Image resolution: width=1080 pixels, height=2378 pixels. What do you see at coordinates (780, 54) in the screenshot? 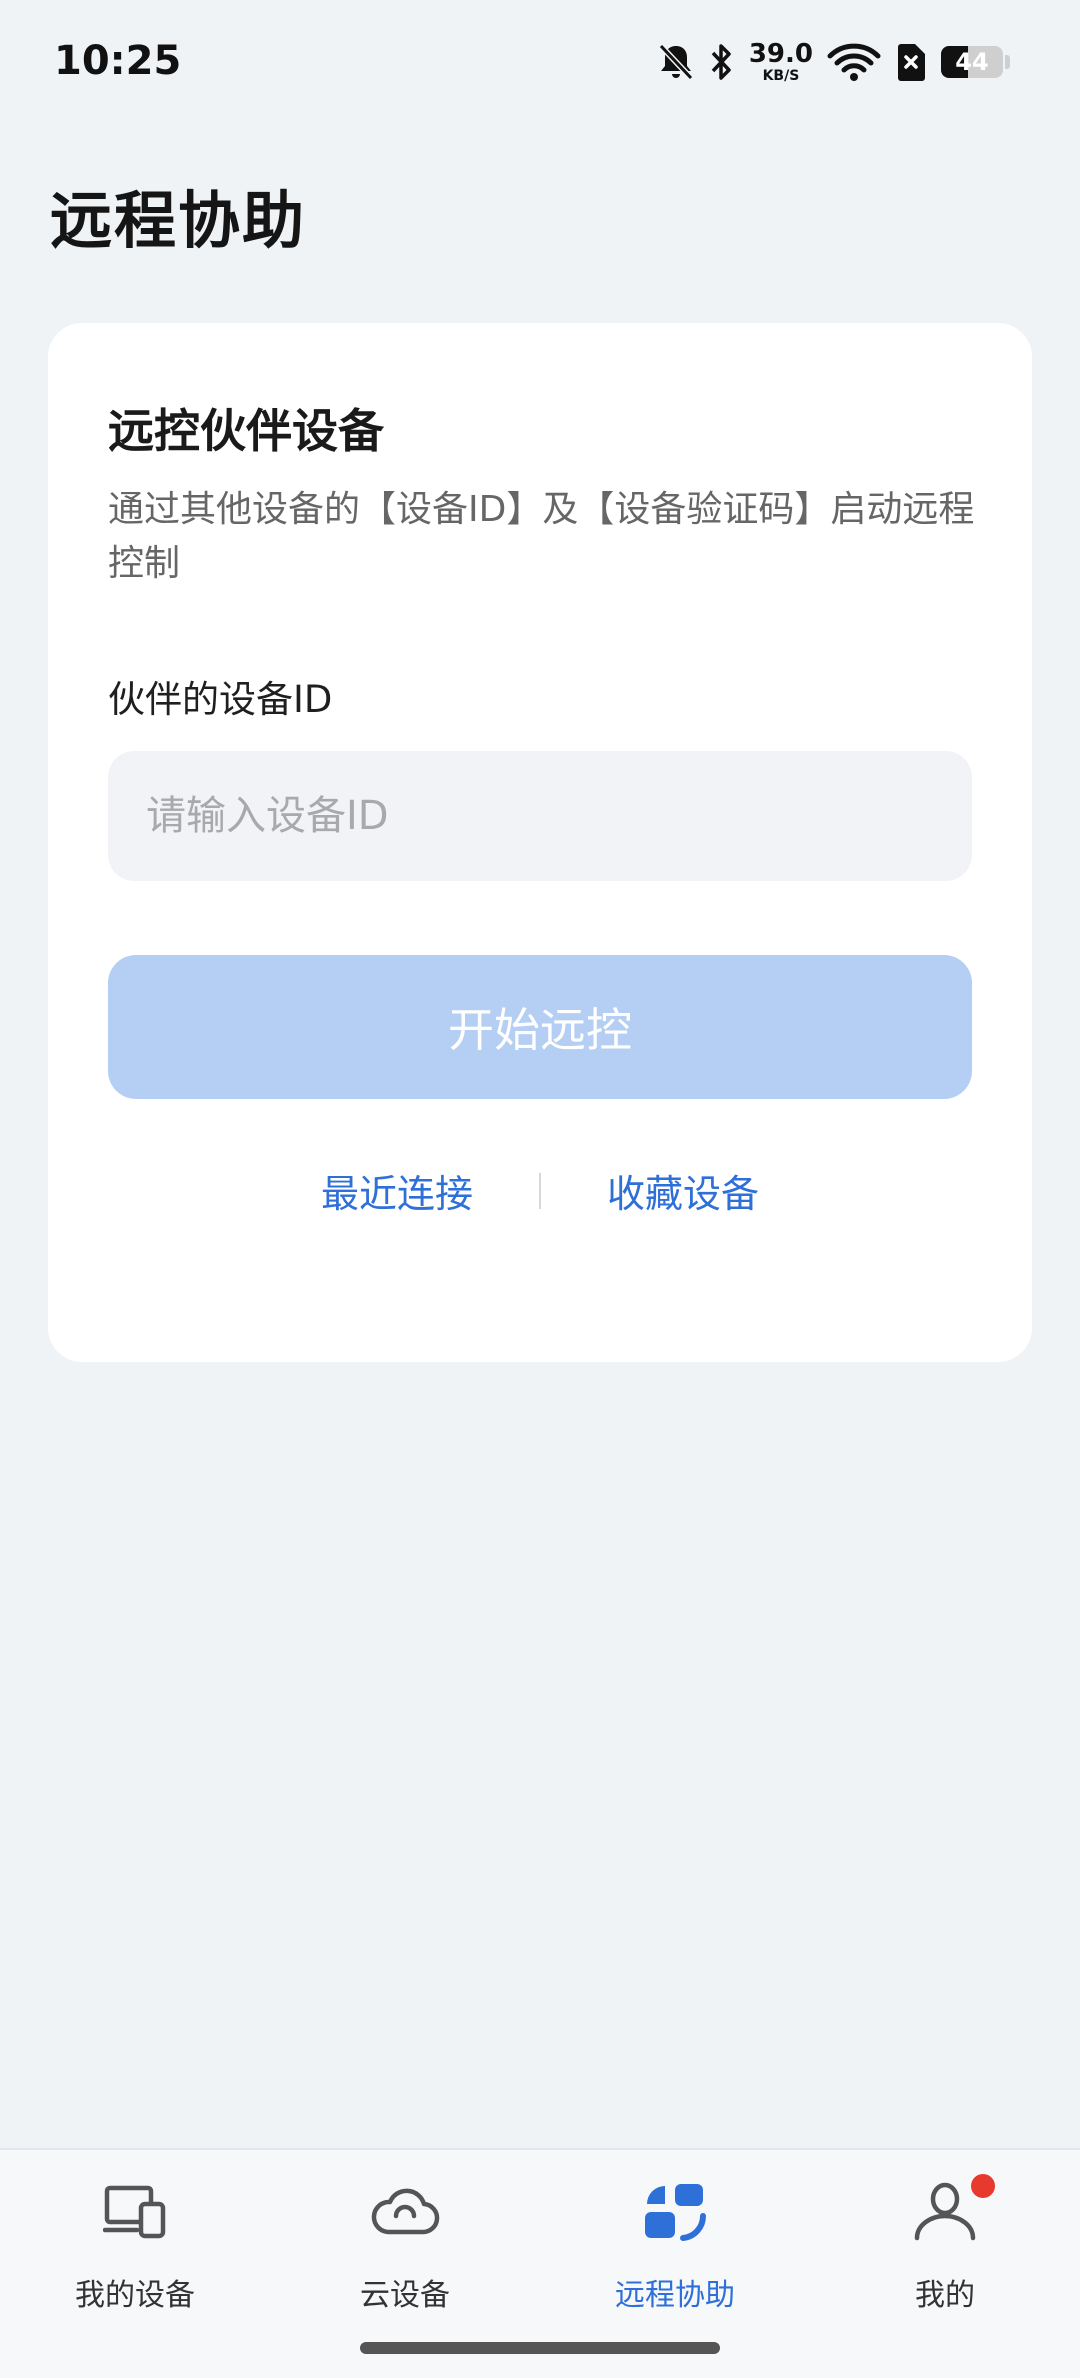
I see `network-speed-value: 39.0` at bounding box center [780, 54].